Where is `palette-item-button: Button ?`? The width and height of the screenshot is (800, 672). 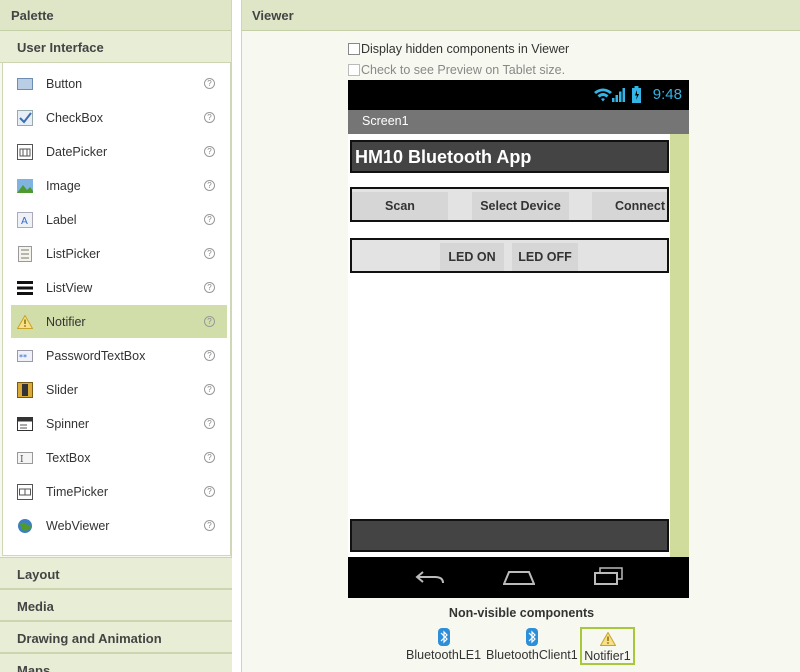 palette-item-button: Button ? is located at coordinates (119, 83).